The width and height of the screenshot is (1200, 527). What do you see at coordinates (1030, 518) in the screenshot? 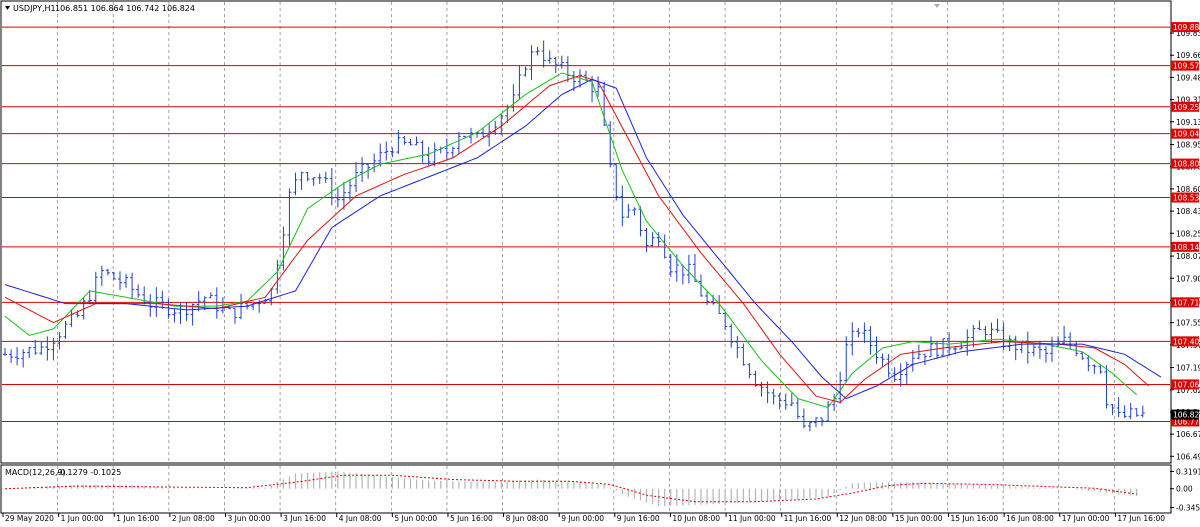
I see `time-label: 16 Jun 08:00` at bounding box center [1030, 518].